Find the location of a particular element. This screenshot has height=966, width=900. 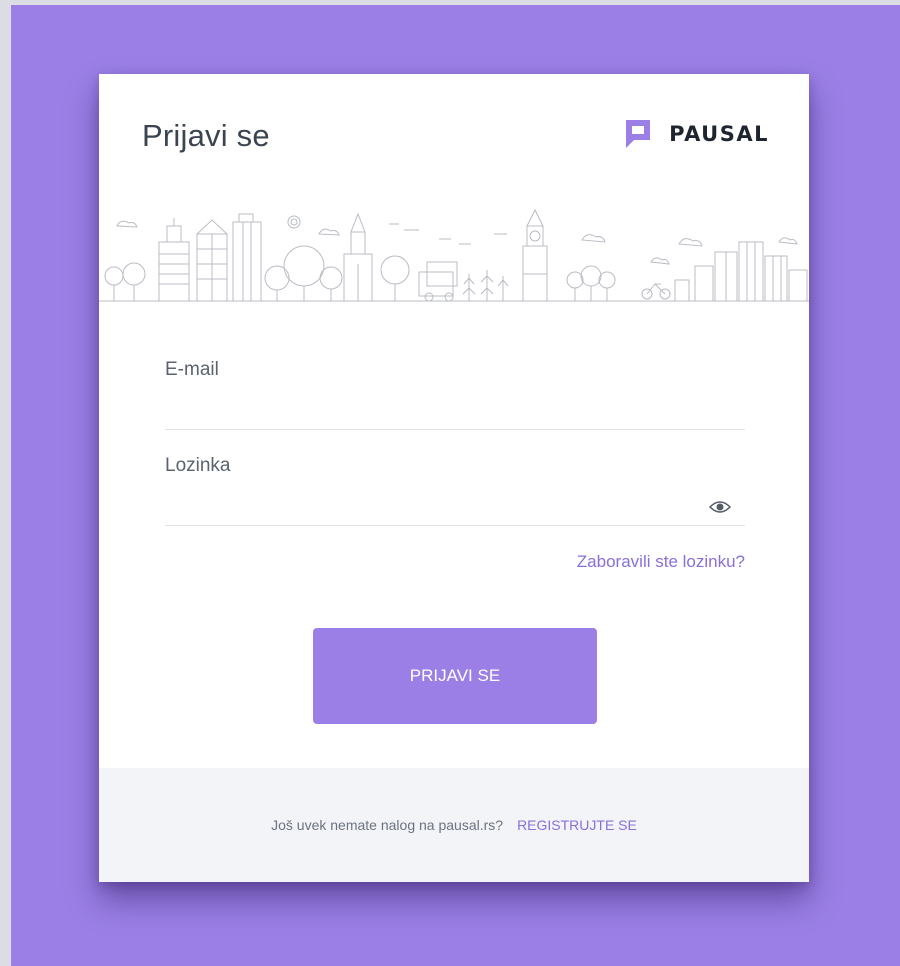

login-button: PRIJAVI SE is located at coordinates (455, 676).